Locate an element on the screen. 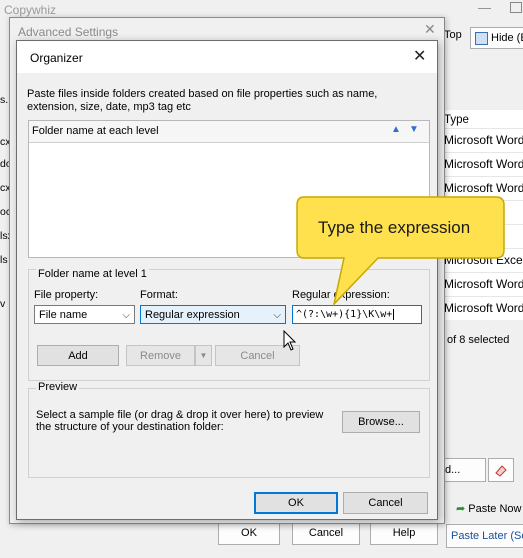 The width and height of the screenshot is (523, 558). move-down-icon: ▼ is located at coordinates (414, 129).